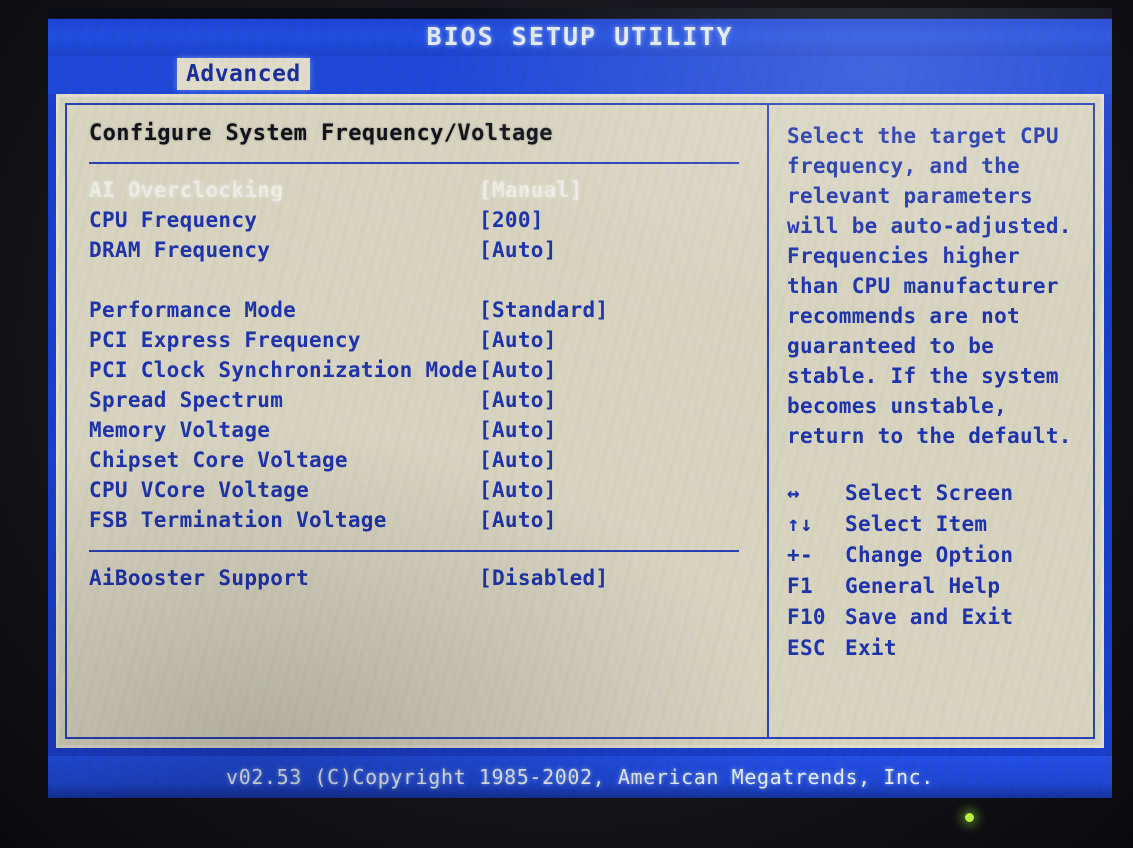 The image size is (1133, 848). I want to click on panel-vertical-divider, so click(768, 421).